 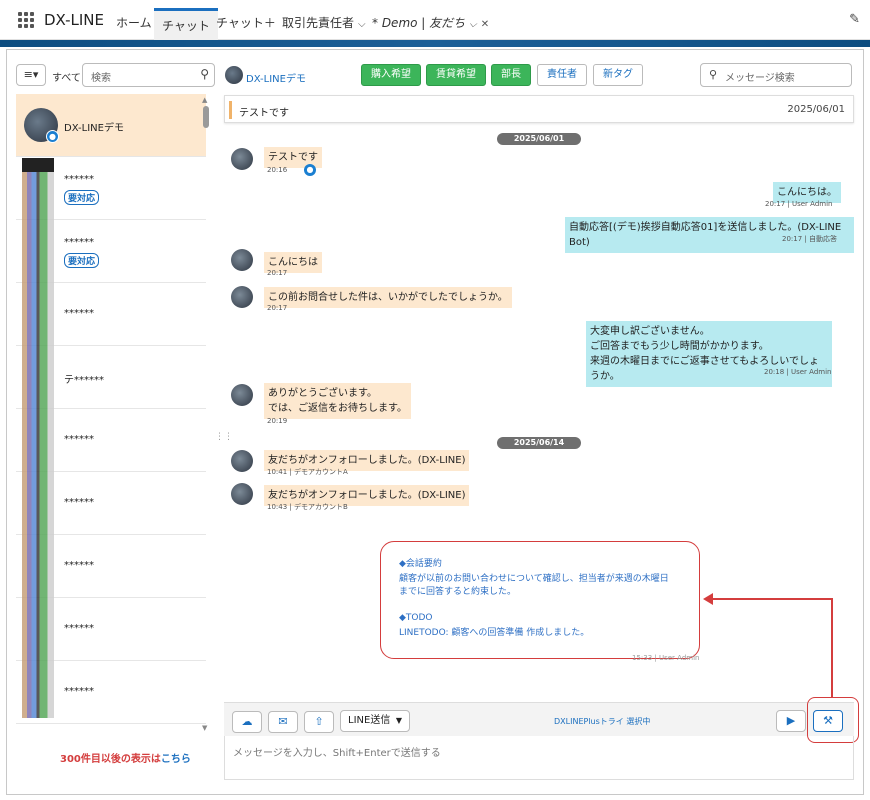 What do you see at coordinates (319, 722) in the screenshot?
I see `upload-icon: ⇧` at bounding box center [319, 722].